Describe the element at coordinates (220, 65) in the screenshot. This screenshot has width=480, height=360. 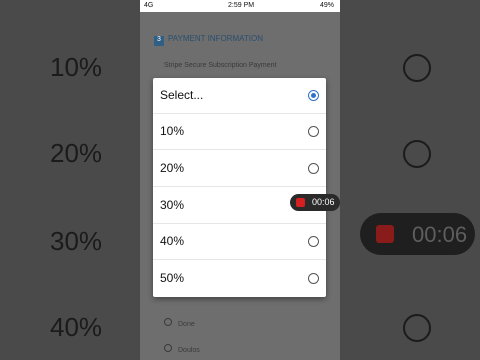
I see `payment-line: Stripe Secure Subscription Payment` at that location.